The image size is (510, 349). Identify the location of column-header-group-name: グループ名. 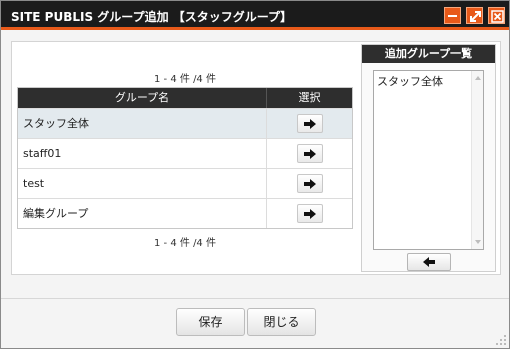
(142, 98).